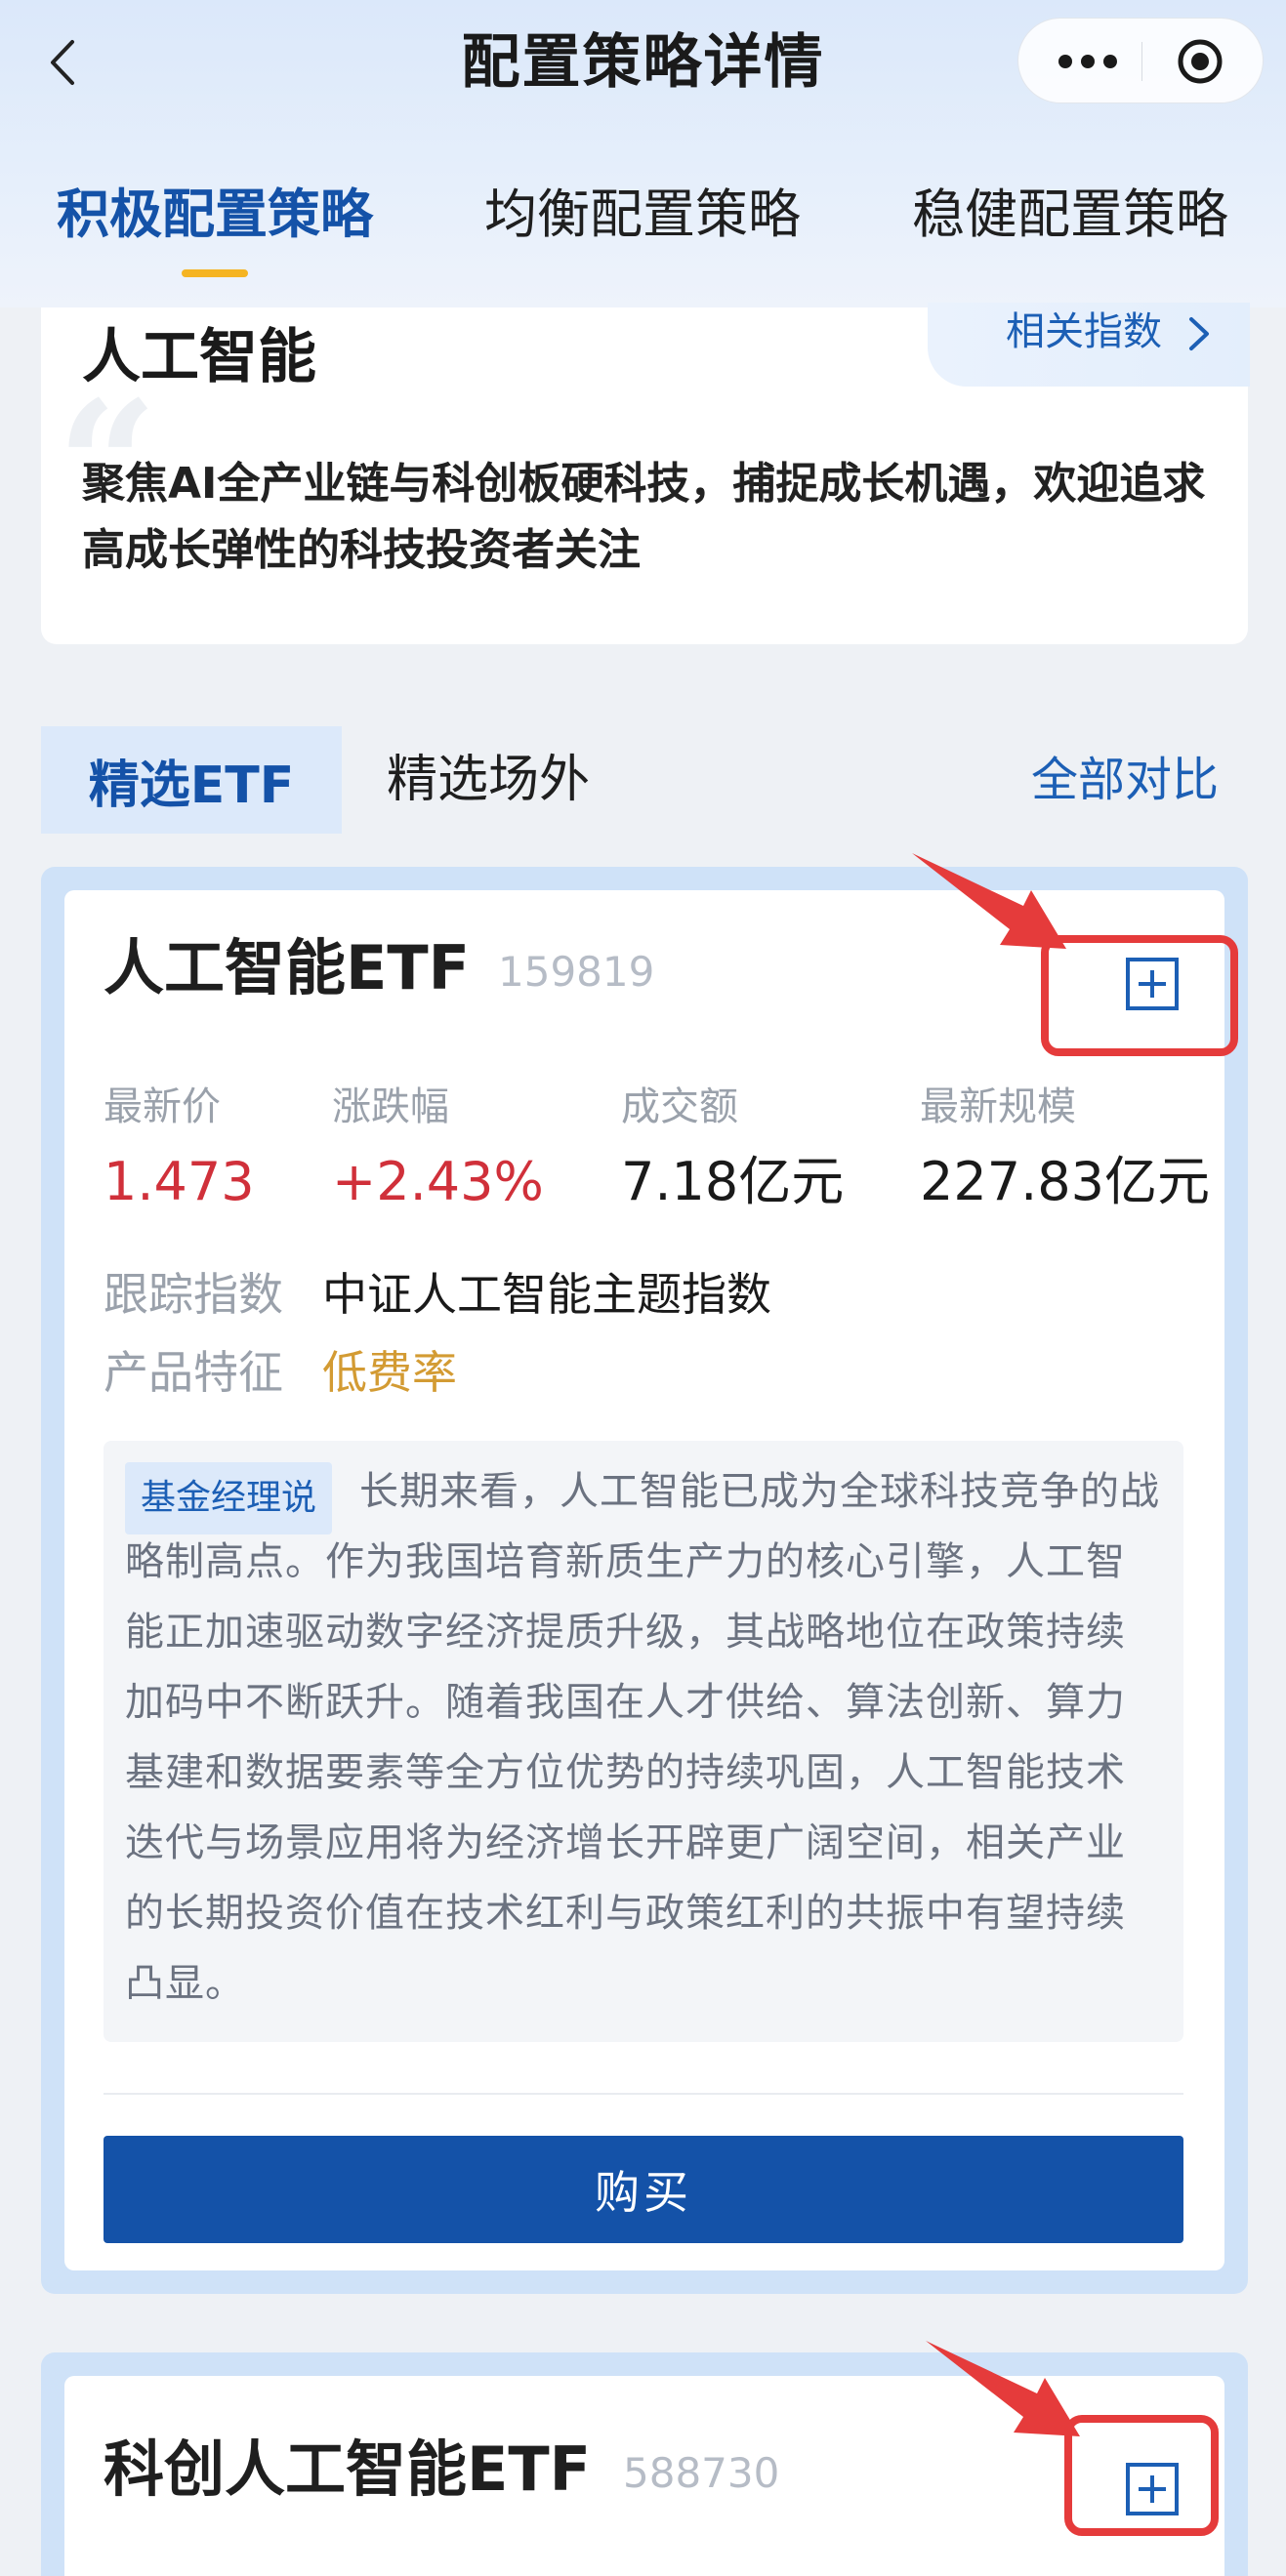 This screenshot has height=2576, width=1286. I want to click on capsule-divider, so click(1141, 61).